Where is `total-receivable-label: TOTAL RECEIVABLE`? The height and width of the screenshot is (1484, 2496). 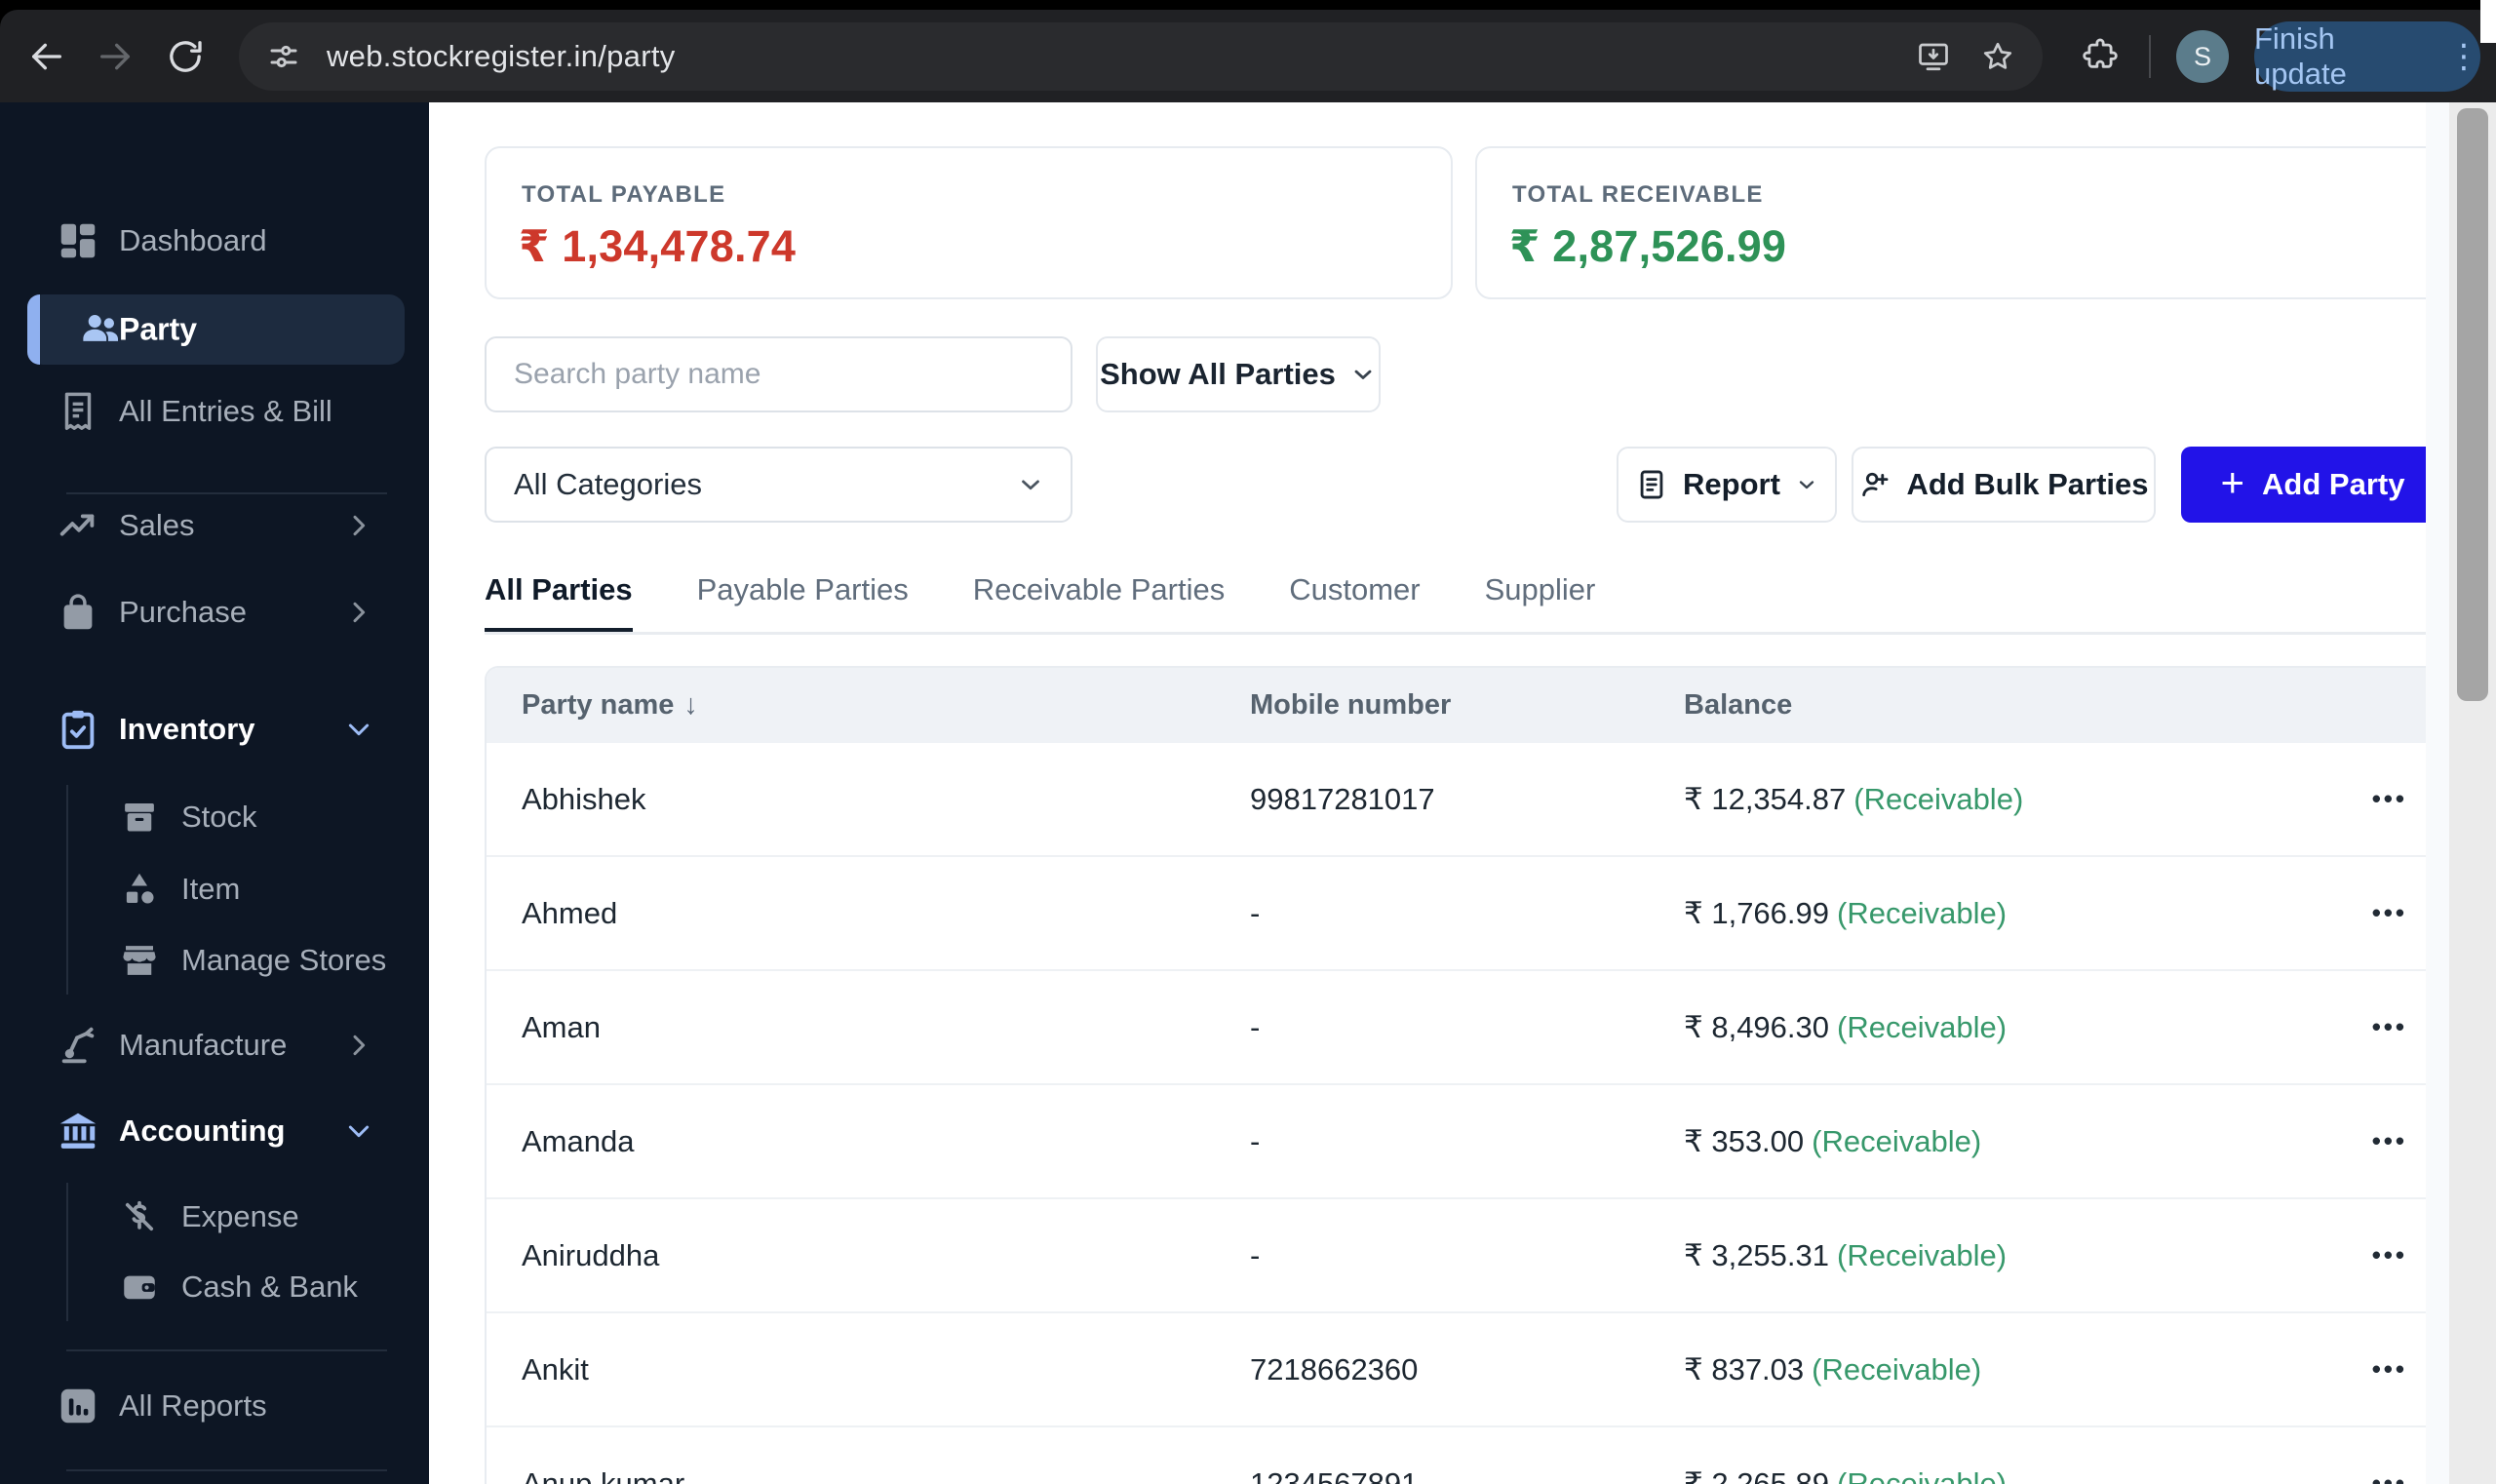
total-receivable-label: TOTAL RECEIVABLE is located at coordinates (1638, 194).